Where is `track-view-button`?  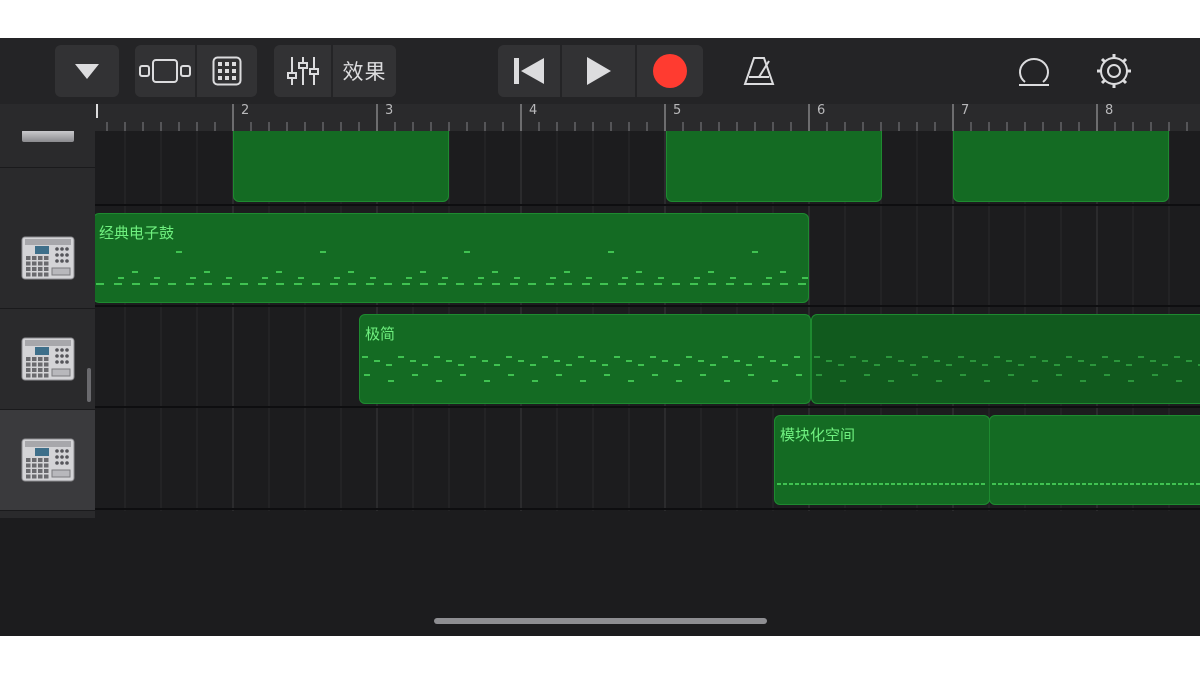 track-view-button is located at coordinates (166, 71).